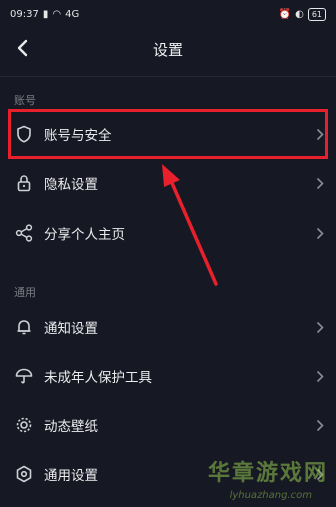 The width and height of the screenshot is (336, 507). Describe the element at coordinates (190, 225) in the screenshot. I see `annotation-arrow-icon` at that location.